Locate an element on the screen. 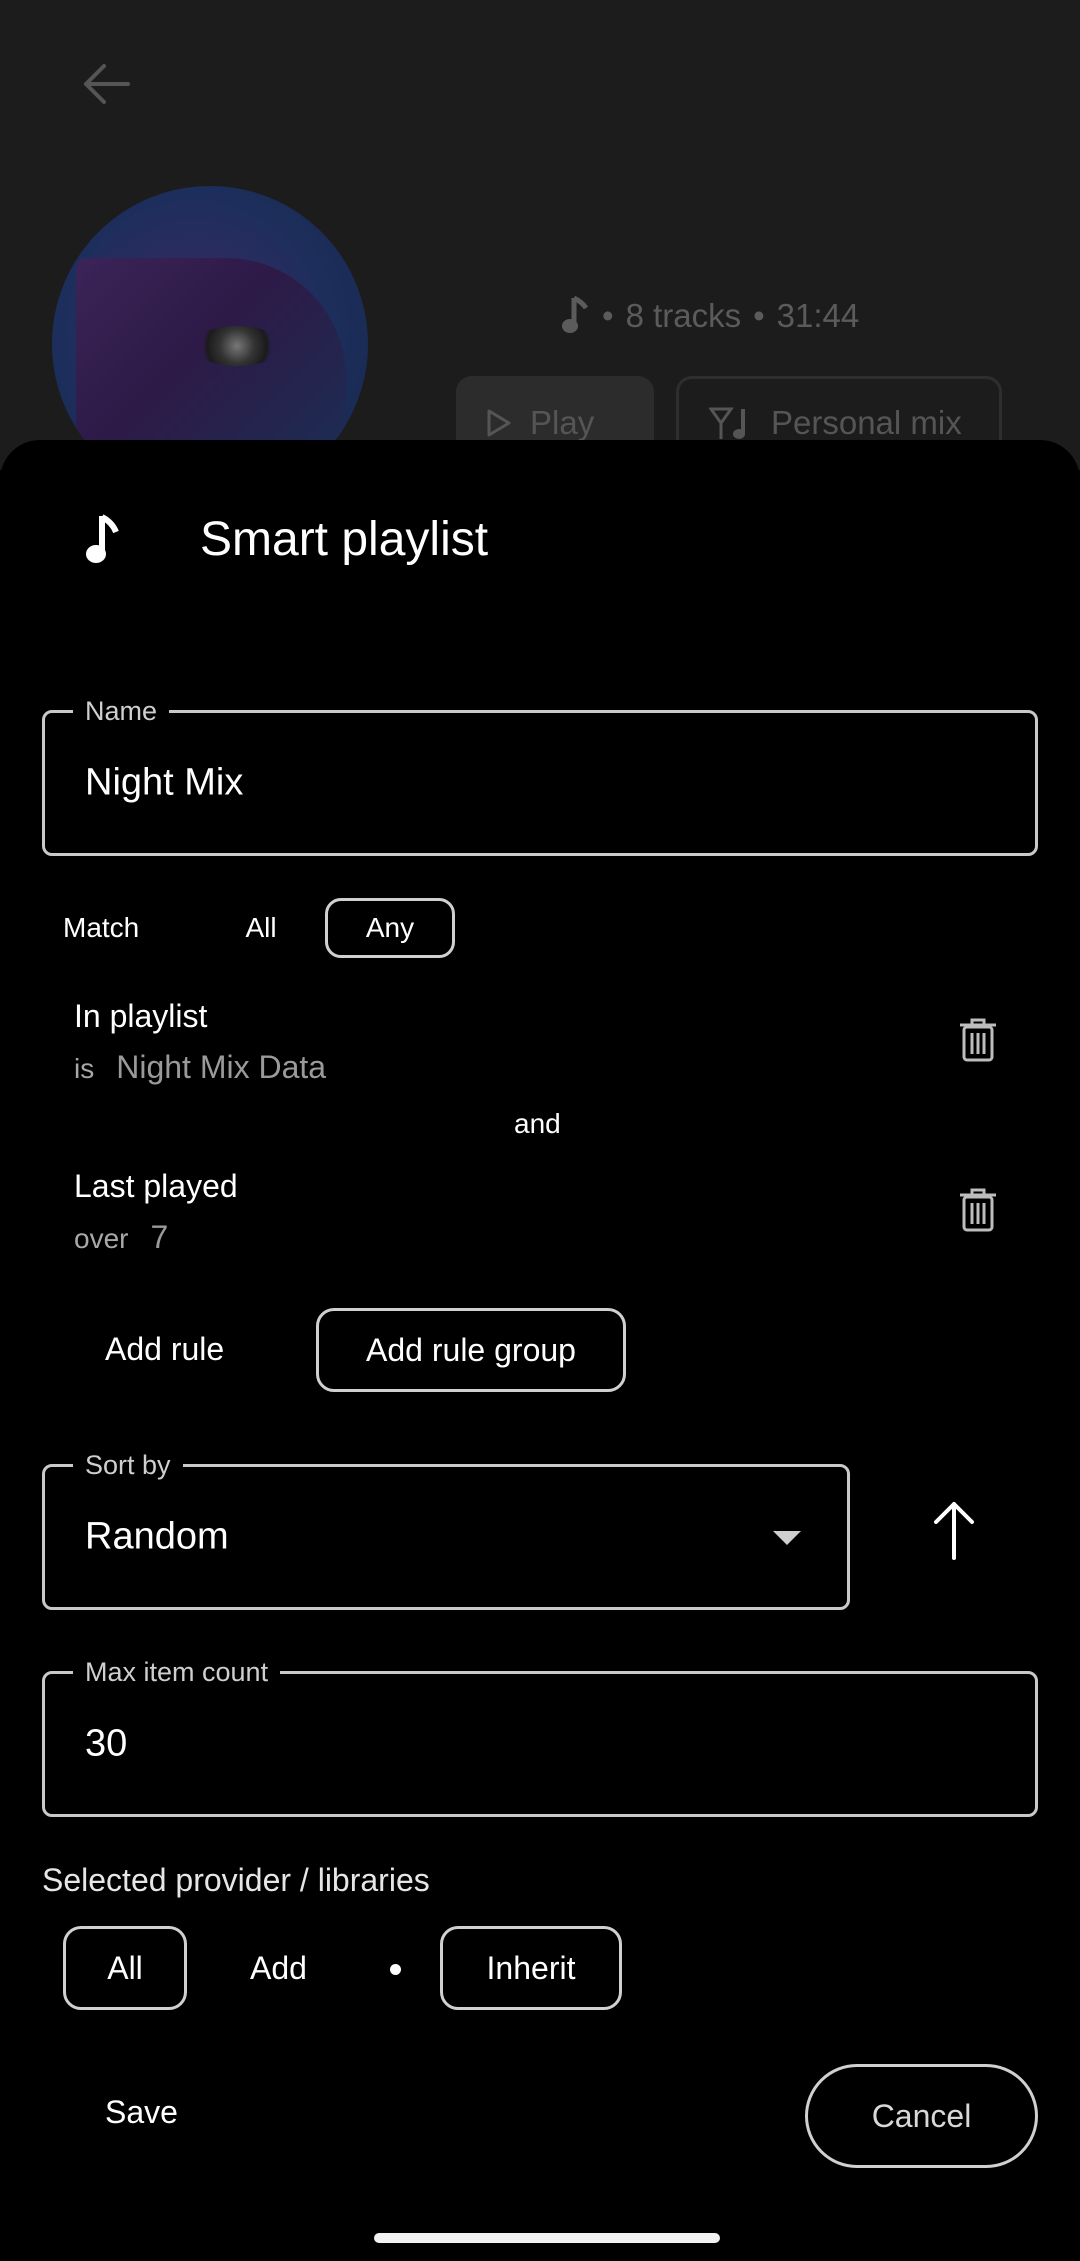 The image size is (1080, 2261). match-option-any: Any is located at coordinates (390, 928).